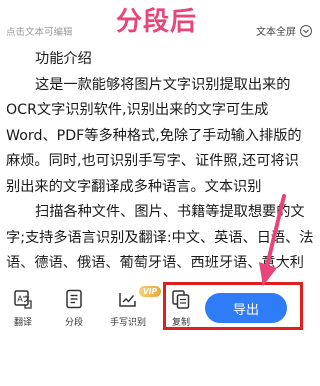  Describe the element at coordinates (73, 323) in the screenshot. I see `segment-label: 分段` at that location.